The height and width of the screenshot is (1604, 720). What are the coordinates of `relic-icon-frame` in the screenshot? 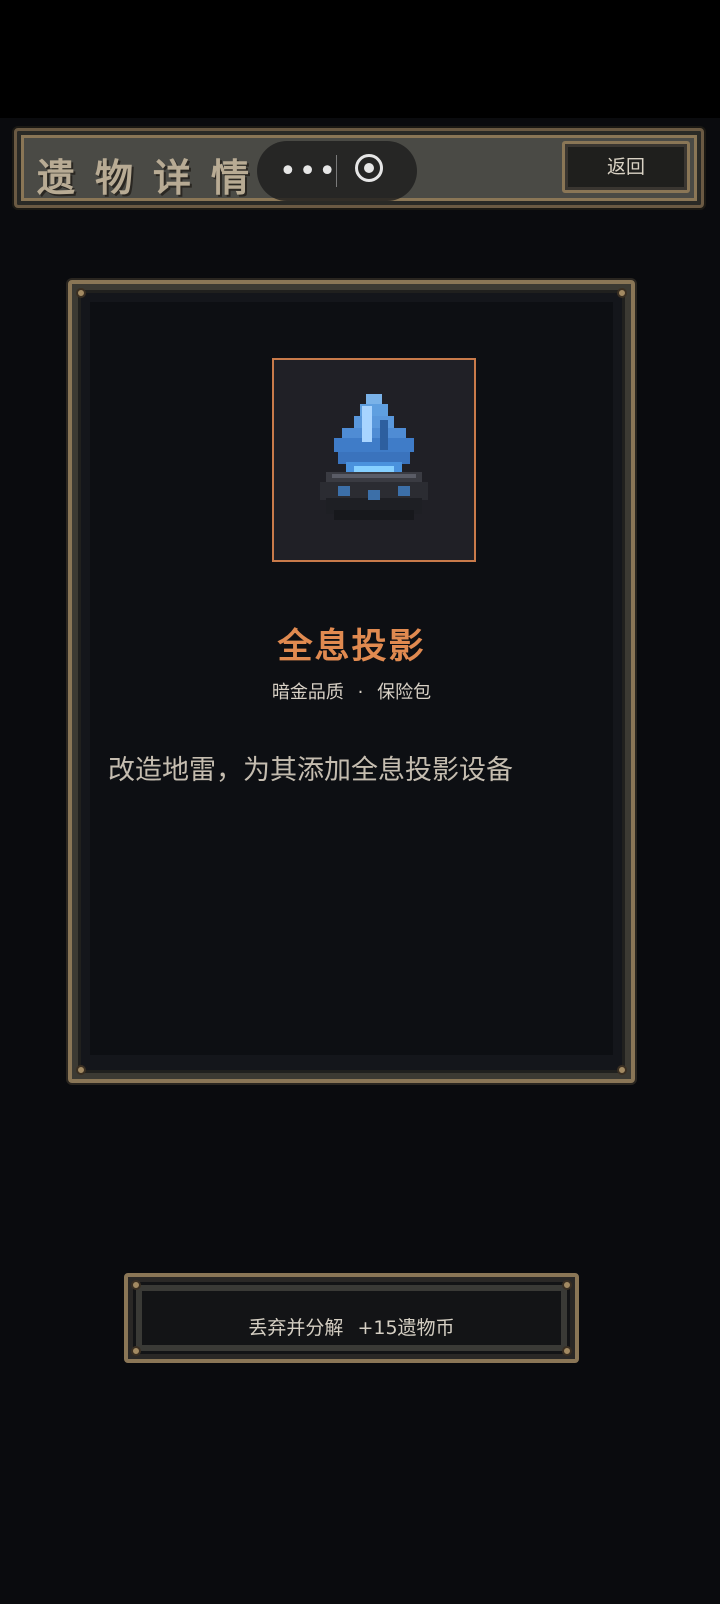 It's located at (374, 460).